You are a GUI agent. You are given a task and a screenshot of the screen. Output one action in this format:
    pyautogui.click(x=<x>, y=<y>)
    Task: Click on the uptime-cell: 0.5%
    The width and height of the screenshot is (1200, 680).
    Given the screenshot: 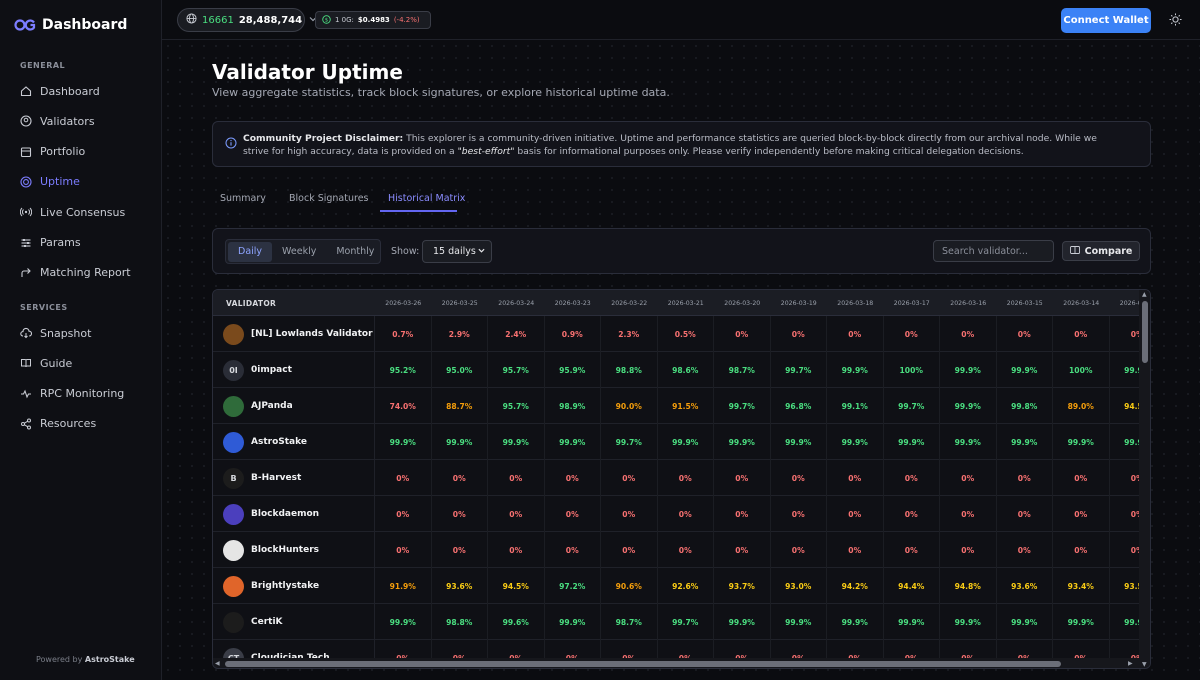 What is the action you would take?
    pyautogui.click(x=686, y=334)
    